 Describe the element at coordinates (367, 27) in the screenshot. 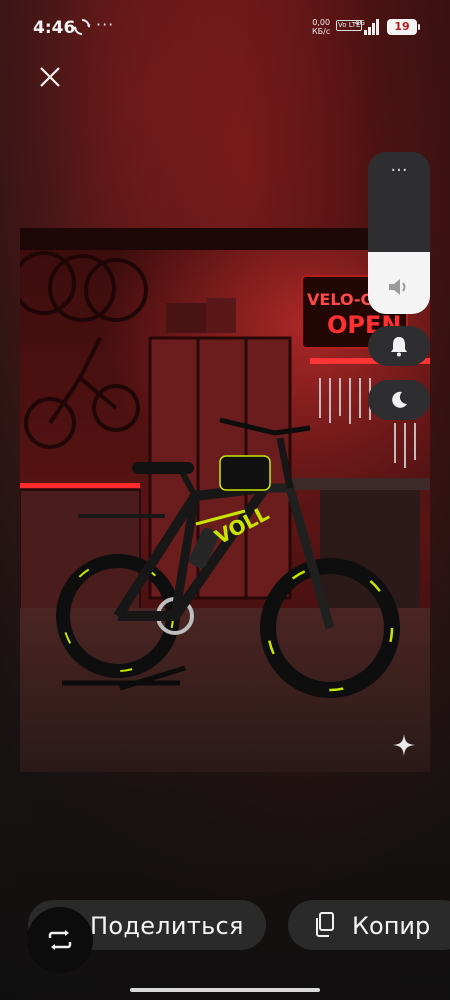

I see `signal-icon: 4G` at that location.